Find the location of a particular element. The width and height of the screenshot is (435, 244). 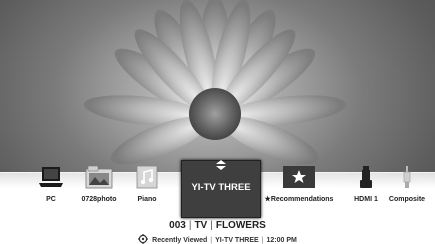

channel-info: 003 | TV | FLOWERS is located at coordinates (217, 225).